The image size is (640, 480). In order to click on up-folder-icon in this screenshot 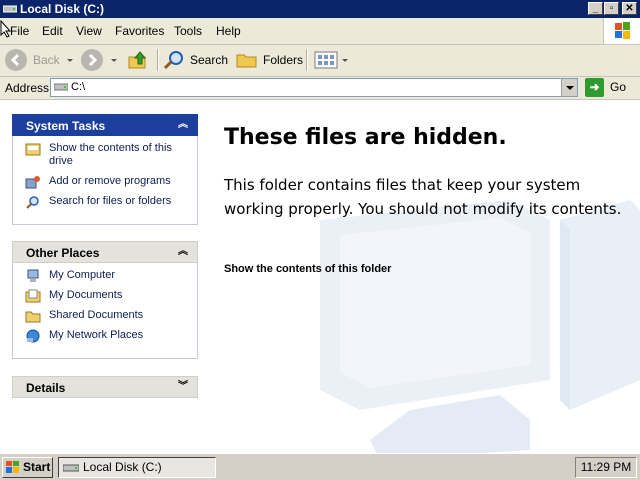, I will do `click(137, 60)`.